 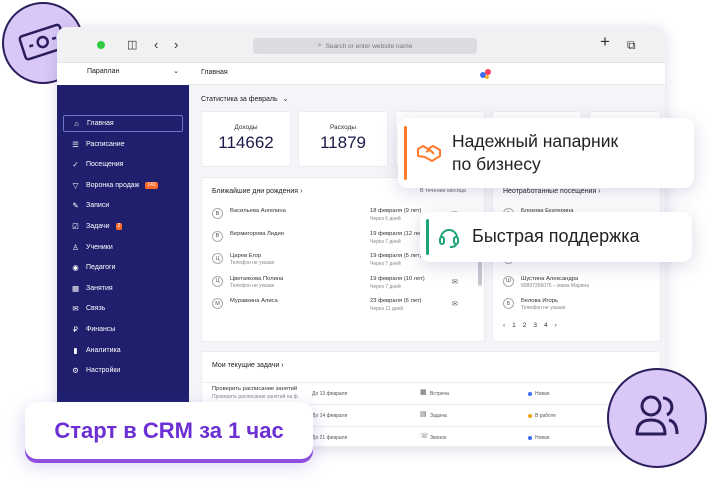 I want to click on sidebar-item: ♙ Ученики, so click(x=123, y=247).